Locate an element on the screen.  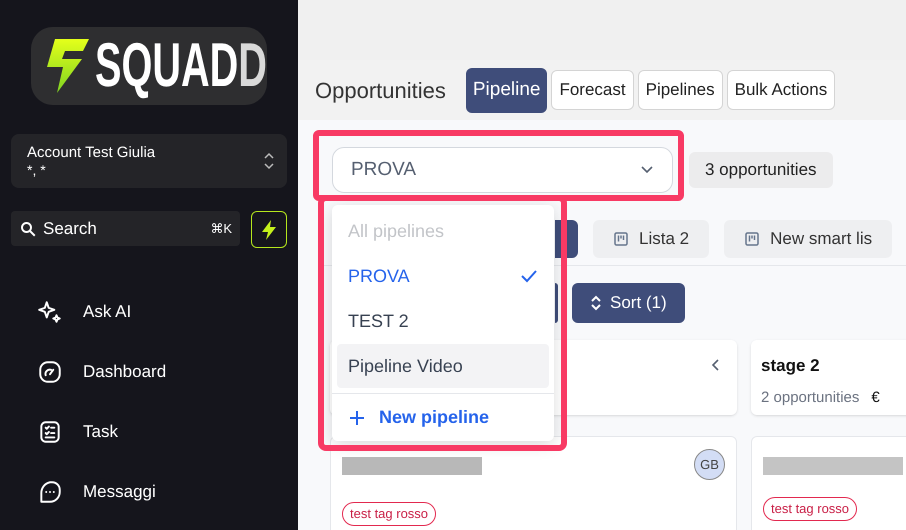
sort-button: Sort (1) is located at coordinates (628, 303).